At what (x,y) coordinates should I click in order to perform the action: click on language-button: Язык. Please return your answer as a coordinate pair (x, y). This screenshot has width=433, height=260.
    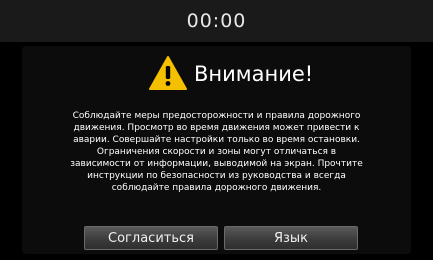
    Looking at the image, I should click on (291, 238).